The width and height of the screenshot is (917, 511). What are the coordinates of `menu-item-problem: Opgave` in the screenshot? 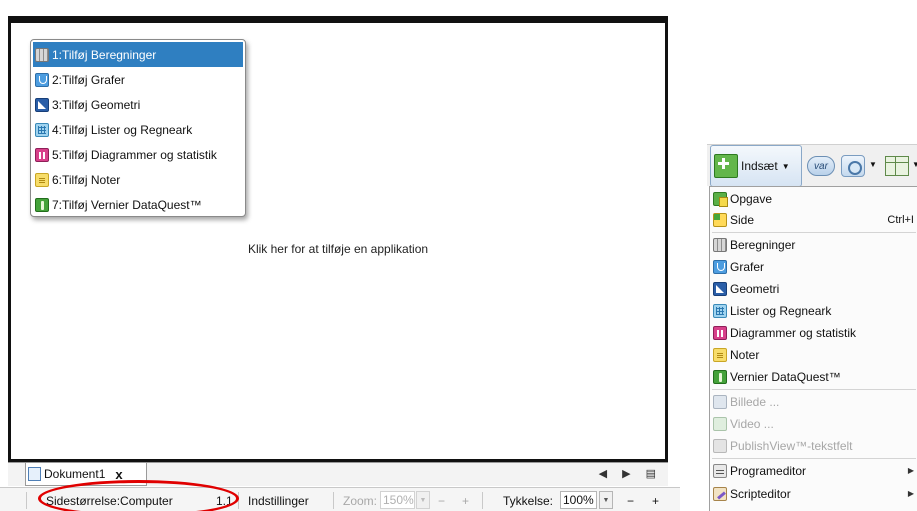 It's located at (813, 198).